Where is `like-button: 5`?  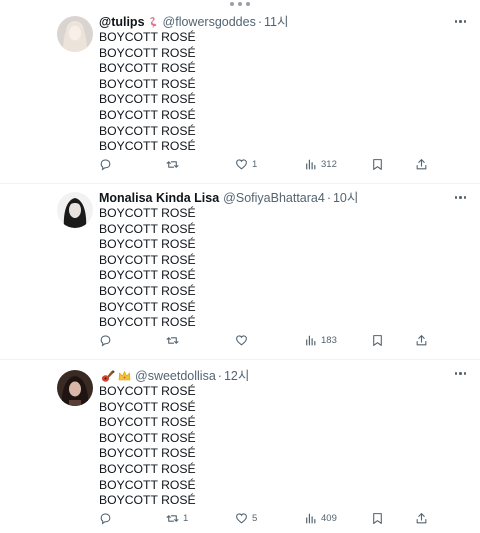
like-button: 5 is located at coordinates (246, 518).